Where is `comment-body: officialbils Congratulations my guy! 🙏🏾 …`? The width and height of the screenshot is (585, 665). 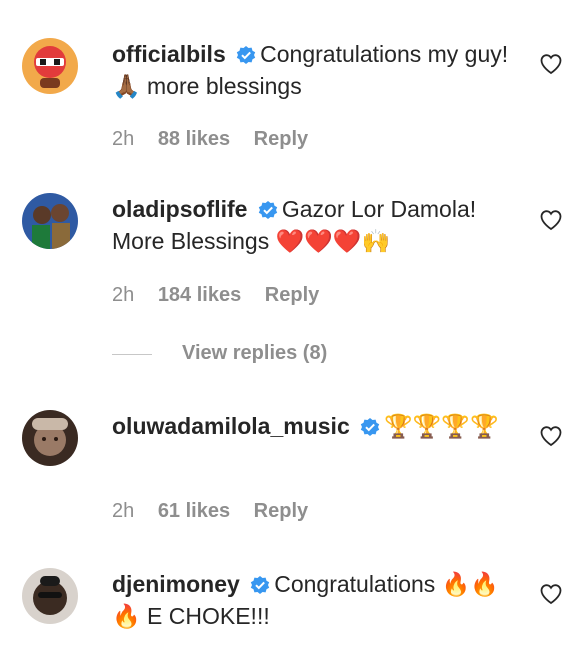 comment-body: officialbils Congratulations my guy! 🙏🏾 … is located at coordinates (312, 70).